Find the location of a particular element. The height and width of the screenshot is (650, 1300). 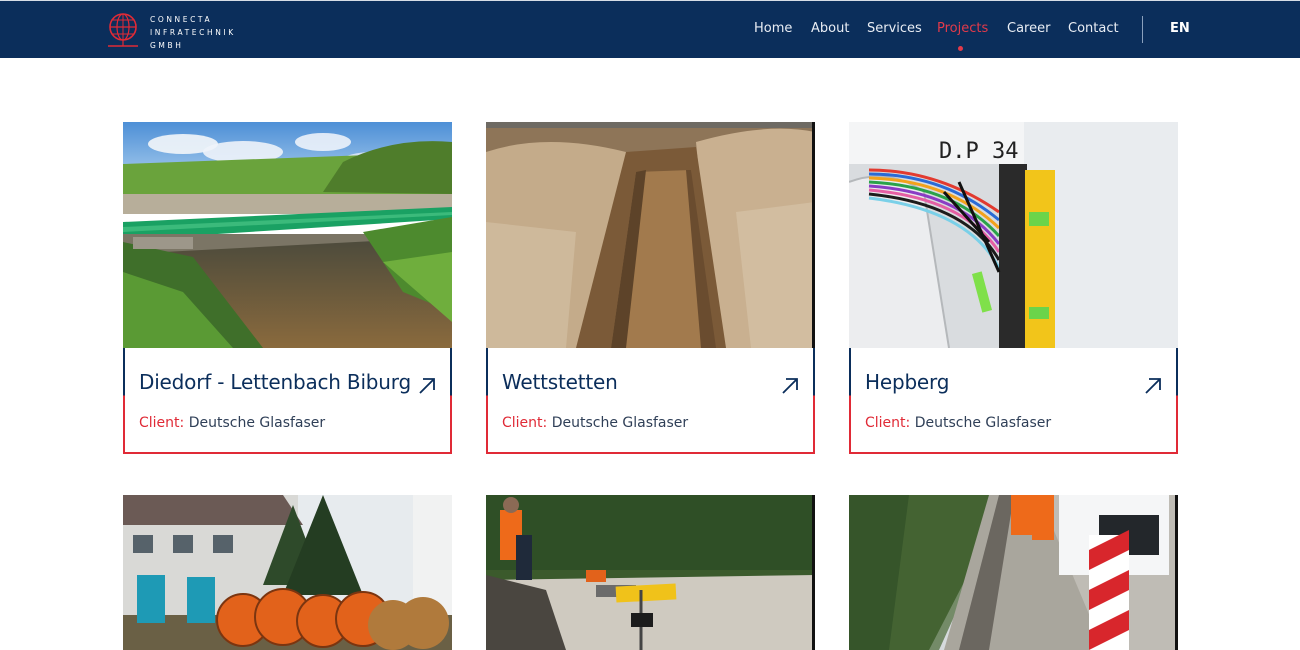

nav-services: Services is located at coordinates (894, 28).